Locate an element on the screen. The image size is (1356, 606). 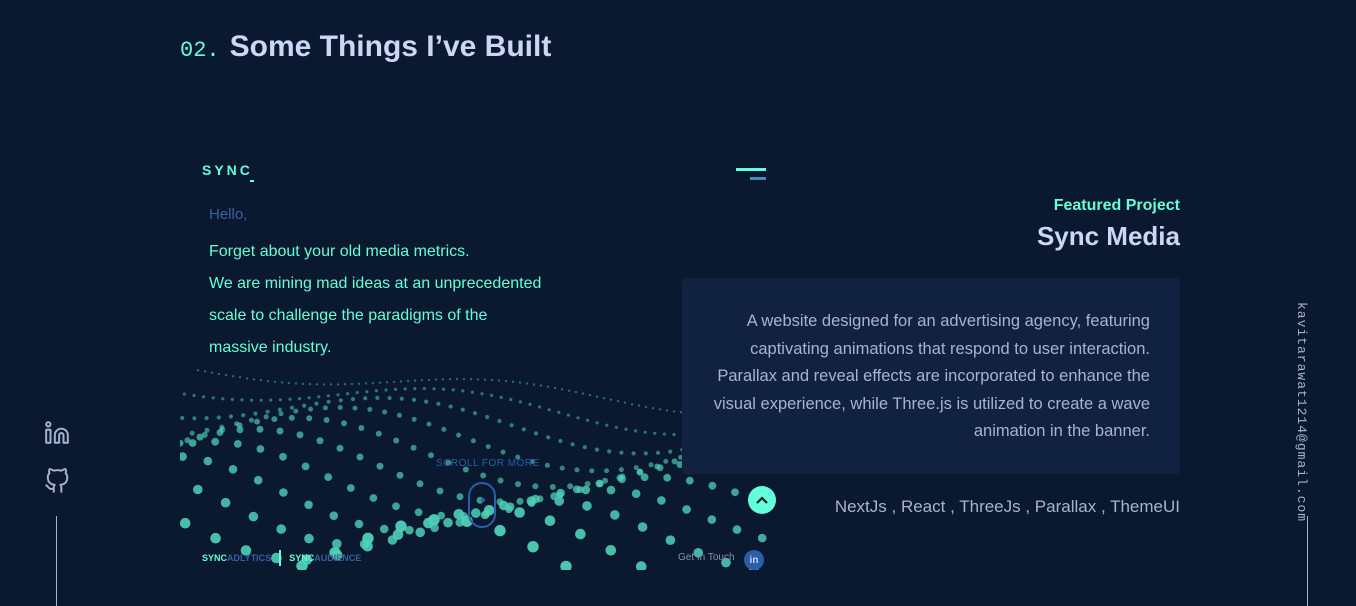
hero-line: massive industry. is located at coordinates (270, 347).